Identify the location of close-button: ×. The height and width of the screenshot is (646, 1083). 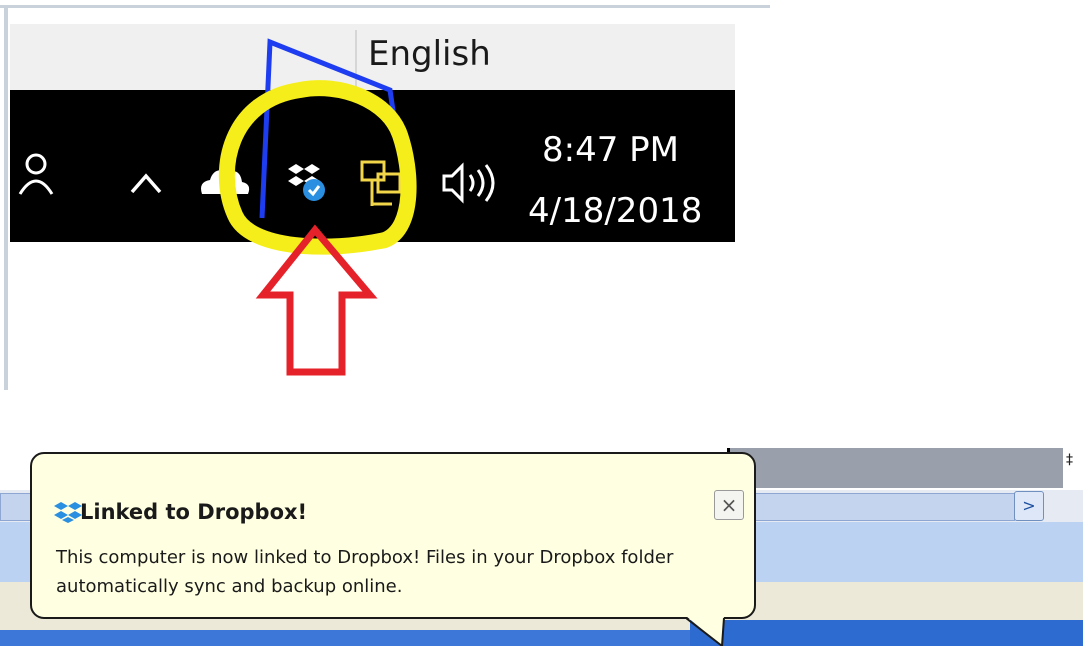
(729, 505).